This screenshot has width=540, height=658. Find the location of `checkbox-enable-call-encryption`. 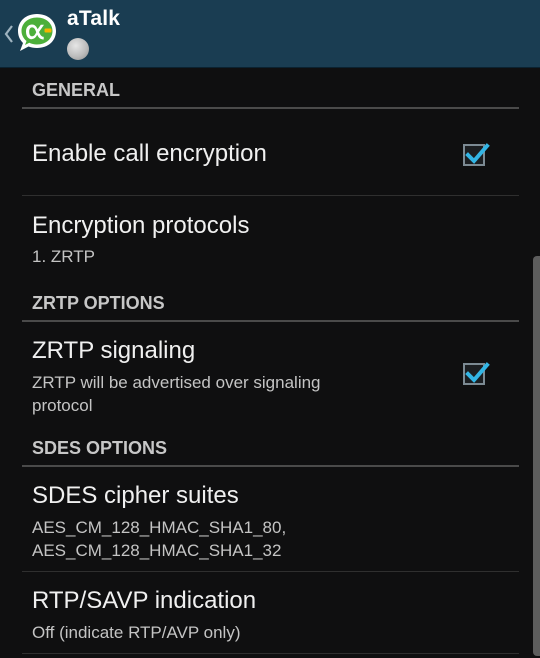

checkbox-enable-call-encryption is located at coordinates (476, 154).